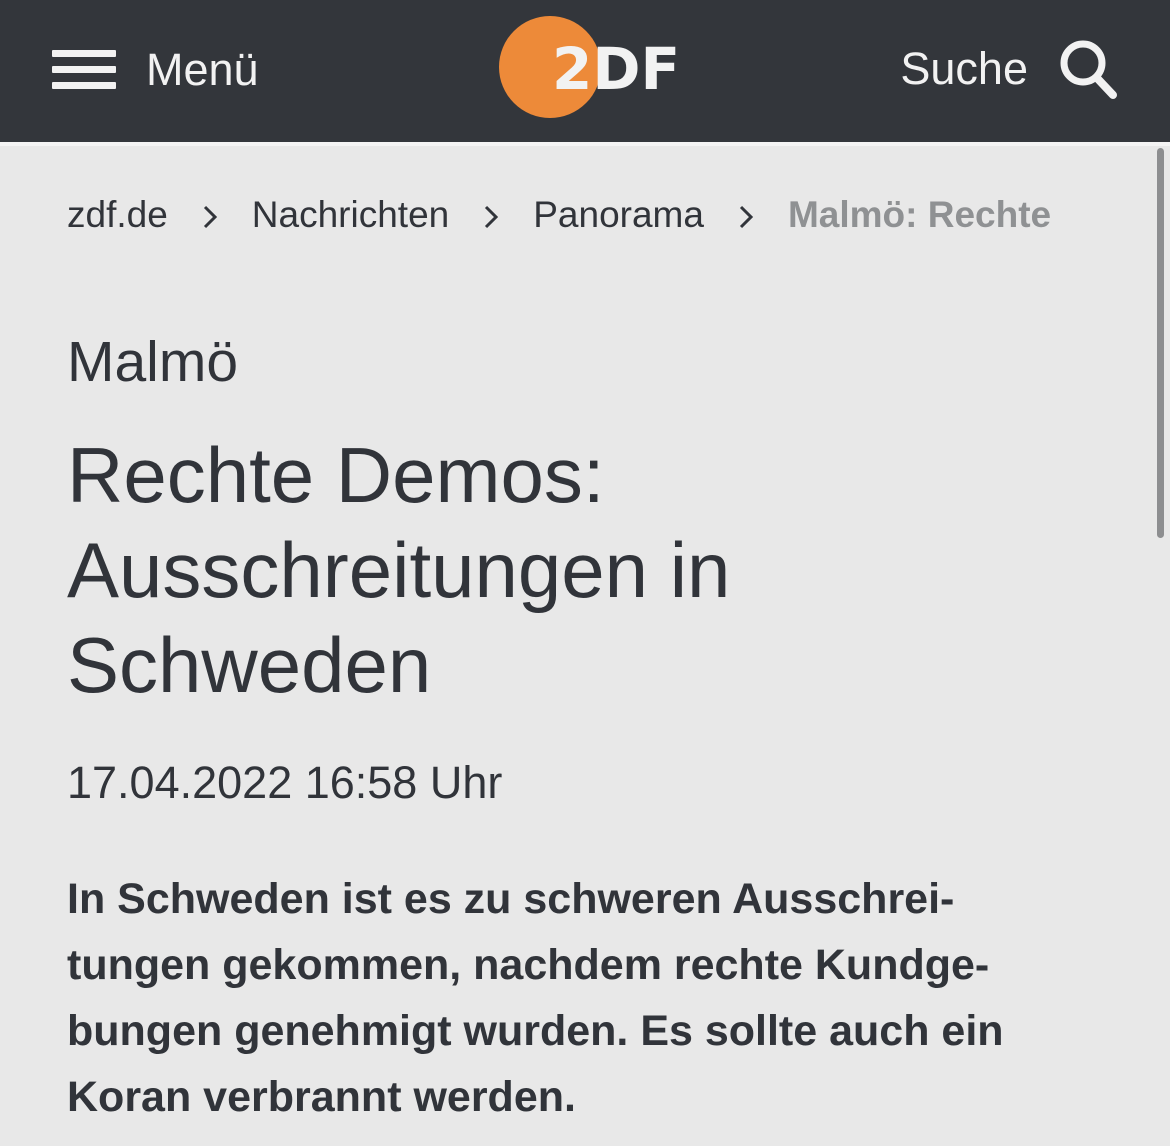  What do you see at coordinates (1160, 343) in the screenshot?
I see `page-scrollbar` at bounding box center [1160, 343].